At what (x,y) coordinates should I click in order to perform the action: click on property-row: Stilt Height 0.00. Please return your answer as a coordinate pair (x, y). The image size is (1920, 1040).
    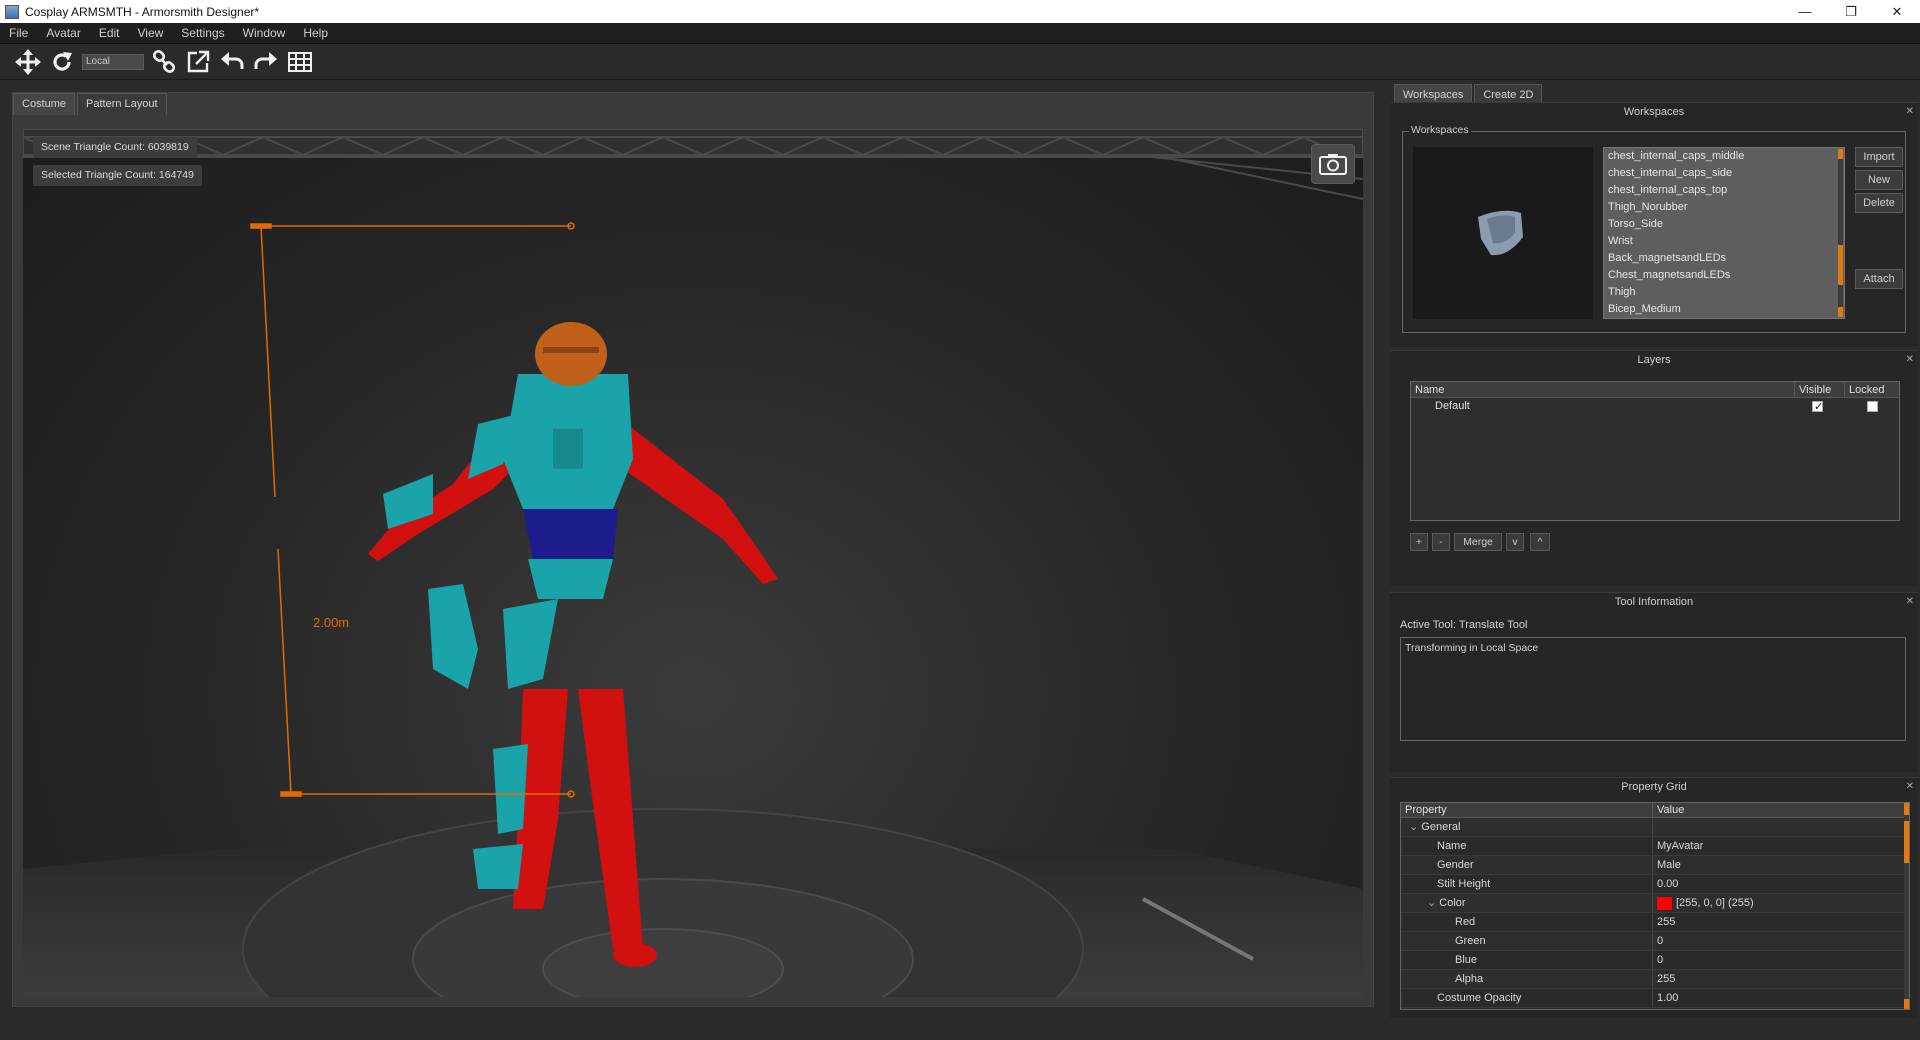
    Looking at the image, I should click on (1655, 884).